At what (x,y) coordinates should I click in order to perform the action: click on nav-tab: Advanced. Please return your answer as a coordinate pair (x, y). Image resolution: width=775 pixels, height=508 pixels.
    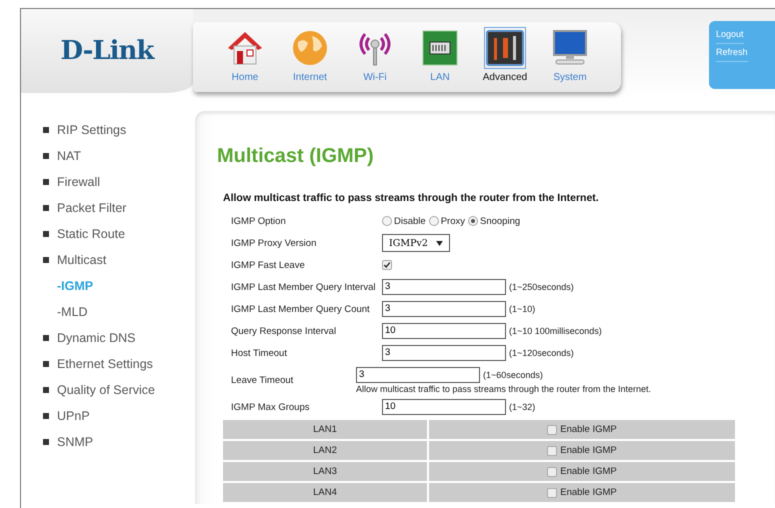
    Looking at the image, I should click on (505, 57).